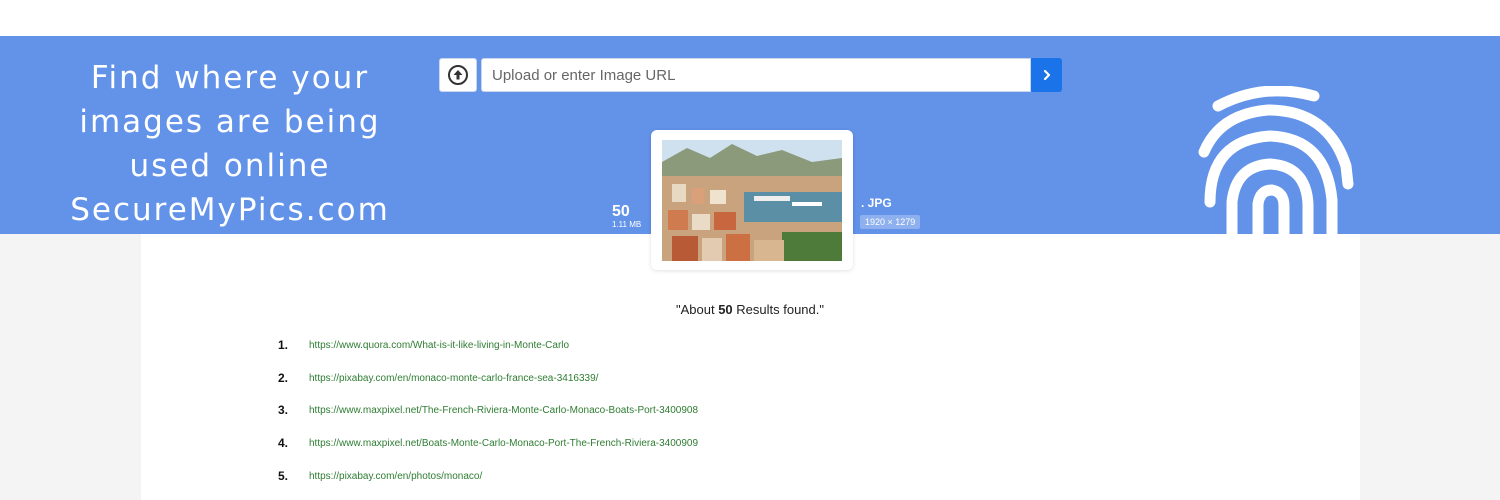 Image resolution: width=1500 pixels, height=500 pixels. Describe the element at coordinates (627, 224) in the screenshot. I see `file-size-label: 1.11 MB` at that location.